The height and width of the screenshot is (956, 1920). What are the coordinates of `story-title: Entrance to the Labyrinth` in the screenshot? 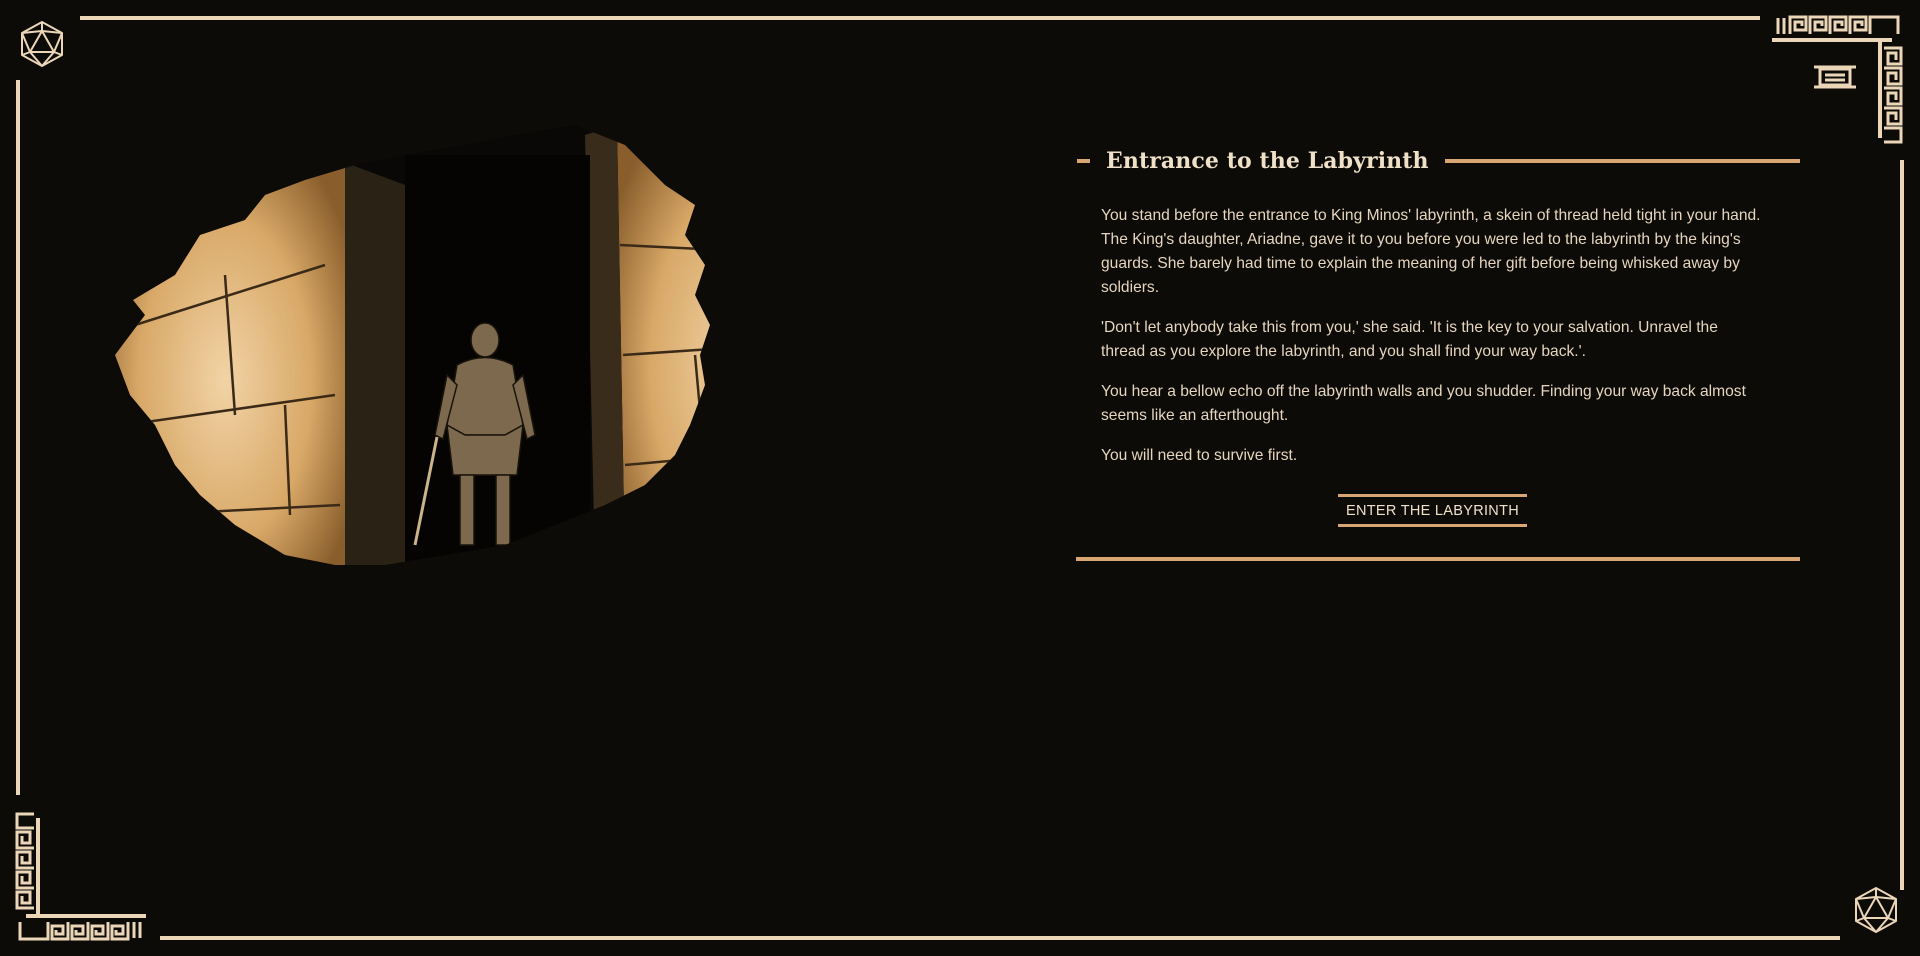 It's located at (1267, 161).